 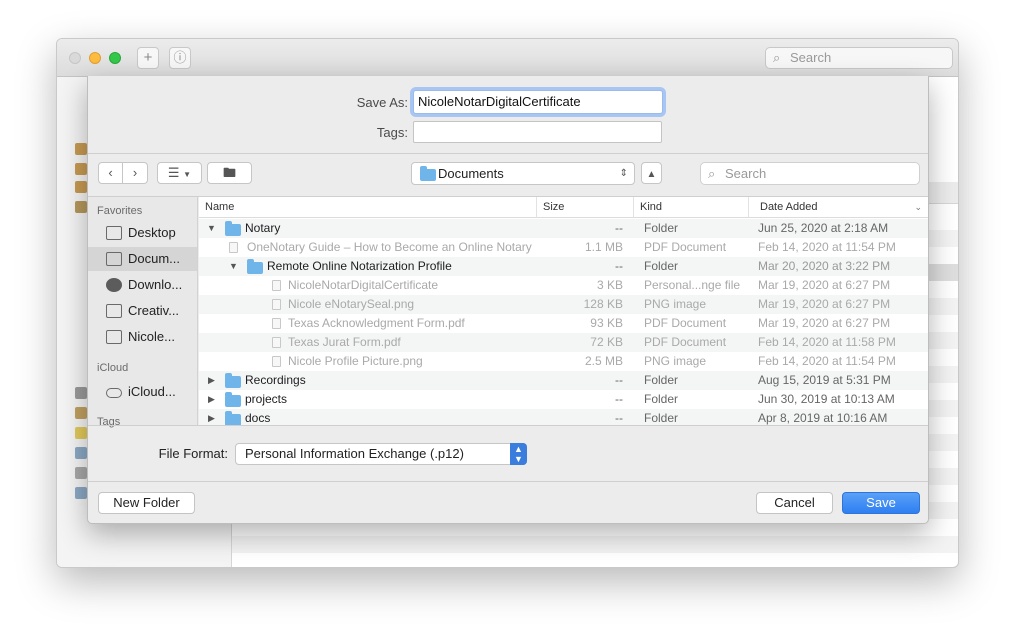 I want to click on image-file-icon, so click(x=276, y=361).